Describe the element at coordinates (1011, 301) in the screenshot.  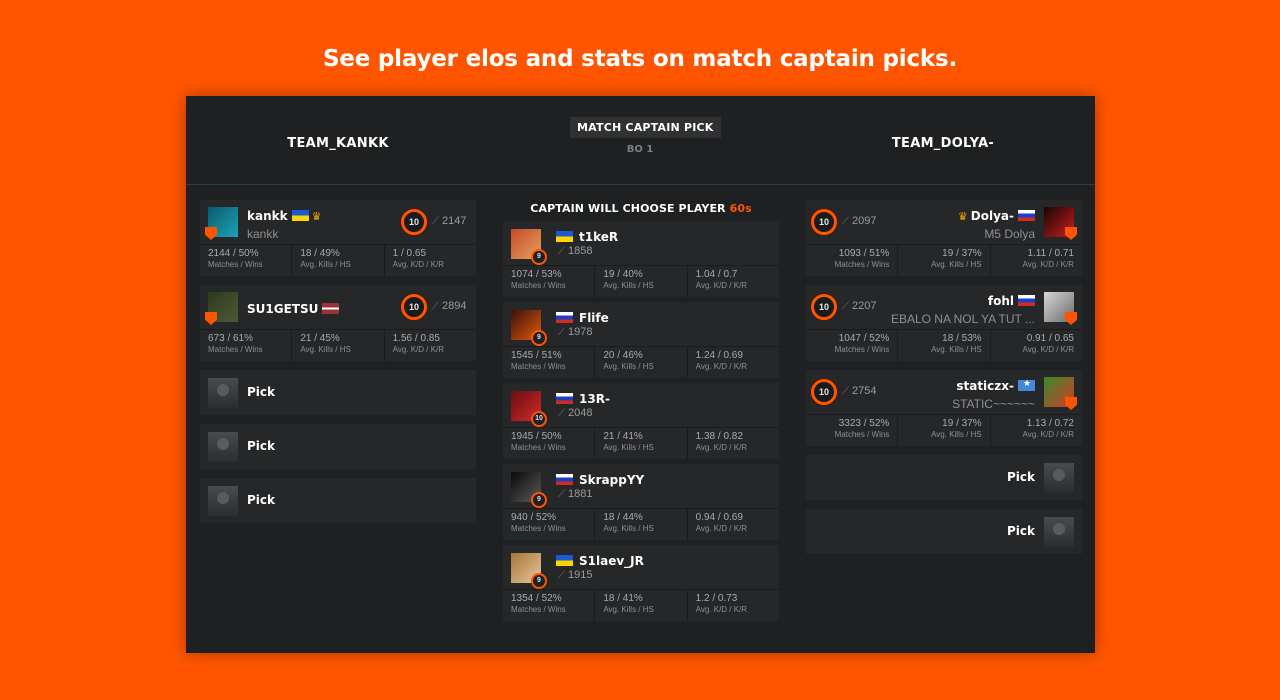
I see `player-name: fohl` at that location.